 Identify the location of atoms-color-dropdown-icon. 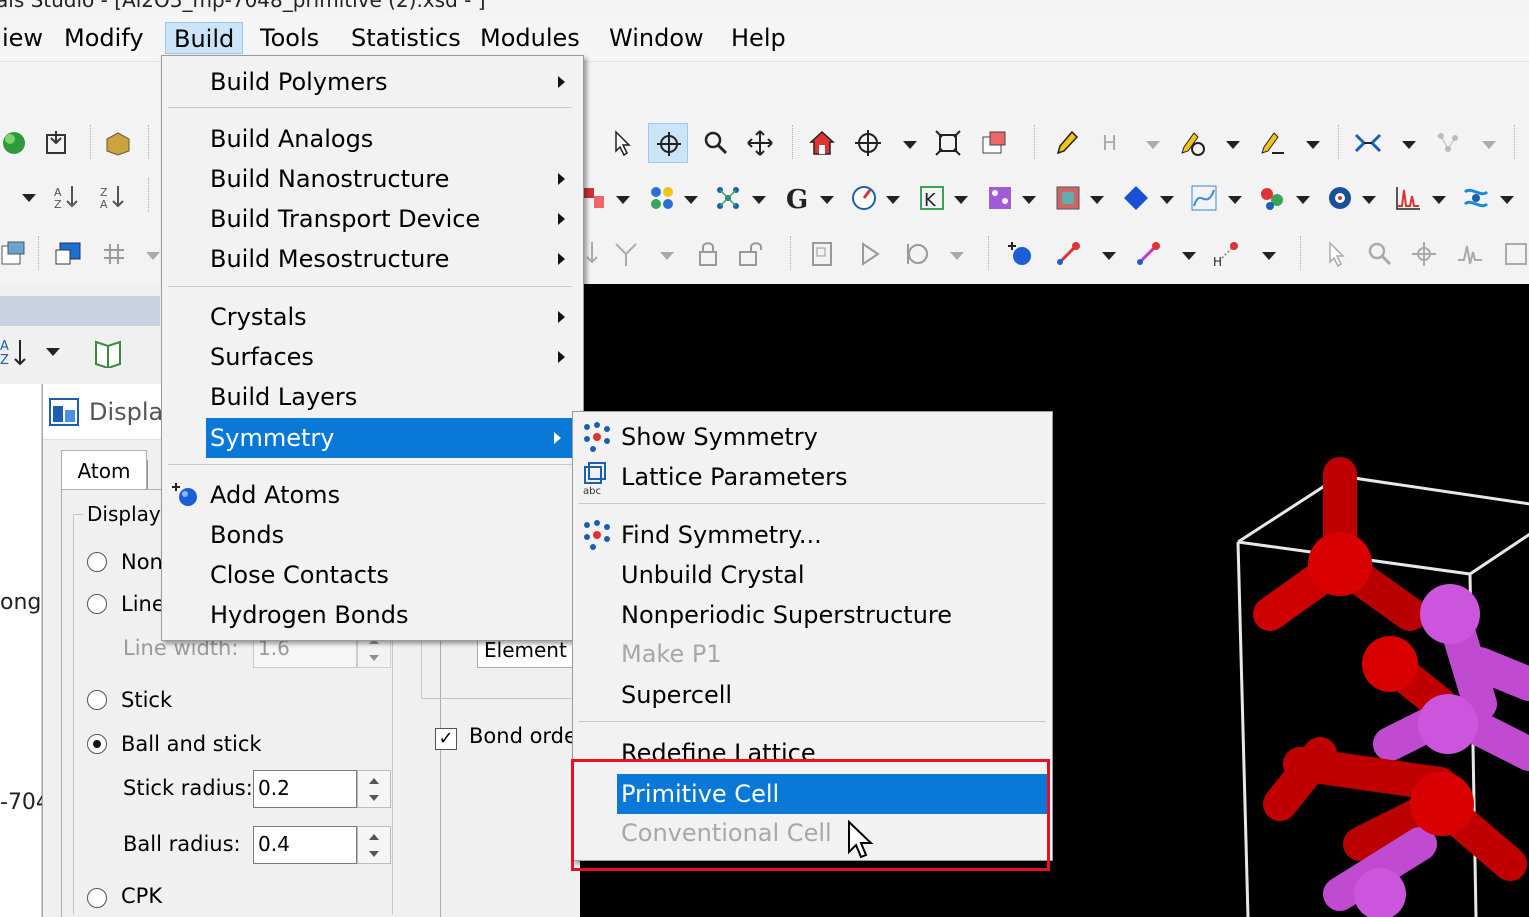
(691, 200).